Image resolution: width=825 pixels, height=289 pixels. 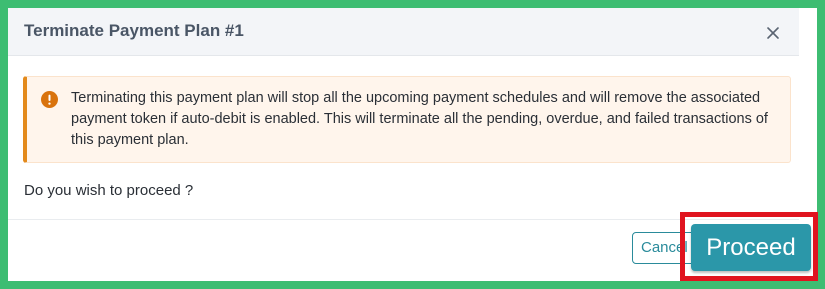 I want to click on dialog-title: Terminate Payment Plan #1, so click(x=134, y=30).